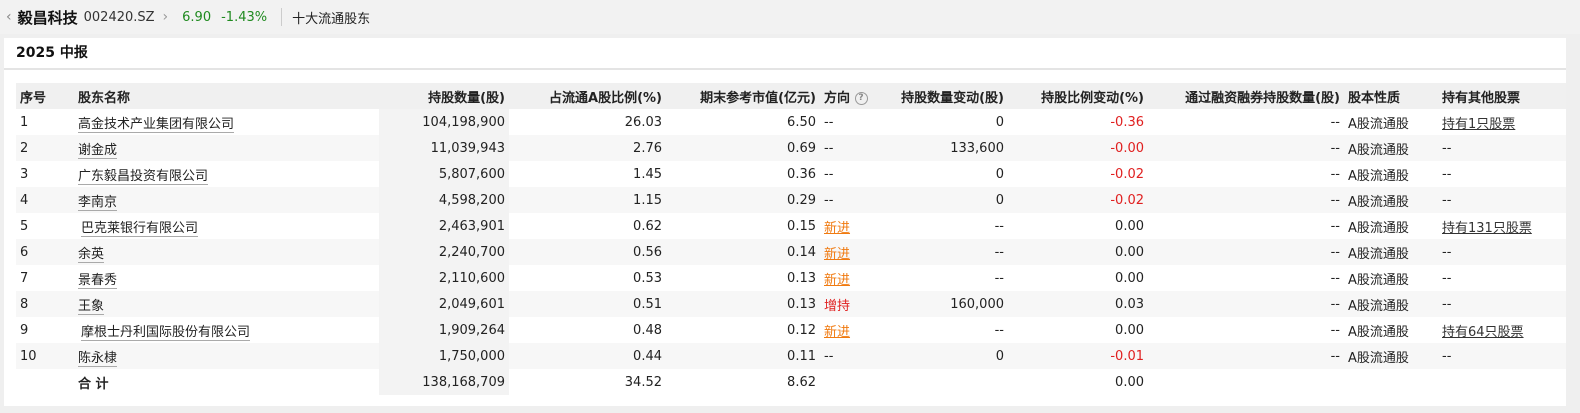 This screenshot has width=1580, height=413. What do you see at coordinates (743, 356) in the screenshot?
I see `cell-value: 0.11` at bounding box center [743, 356].